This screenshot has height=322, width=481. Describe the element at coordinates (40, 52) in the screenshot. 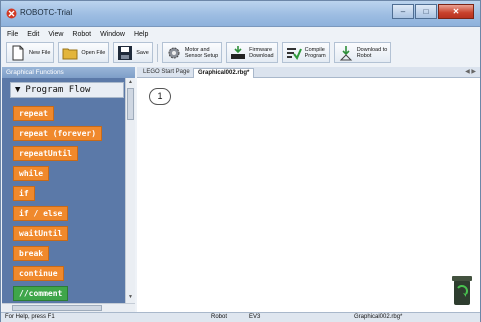

I see `new-file-label: New File` at that location.